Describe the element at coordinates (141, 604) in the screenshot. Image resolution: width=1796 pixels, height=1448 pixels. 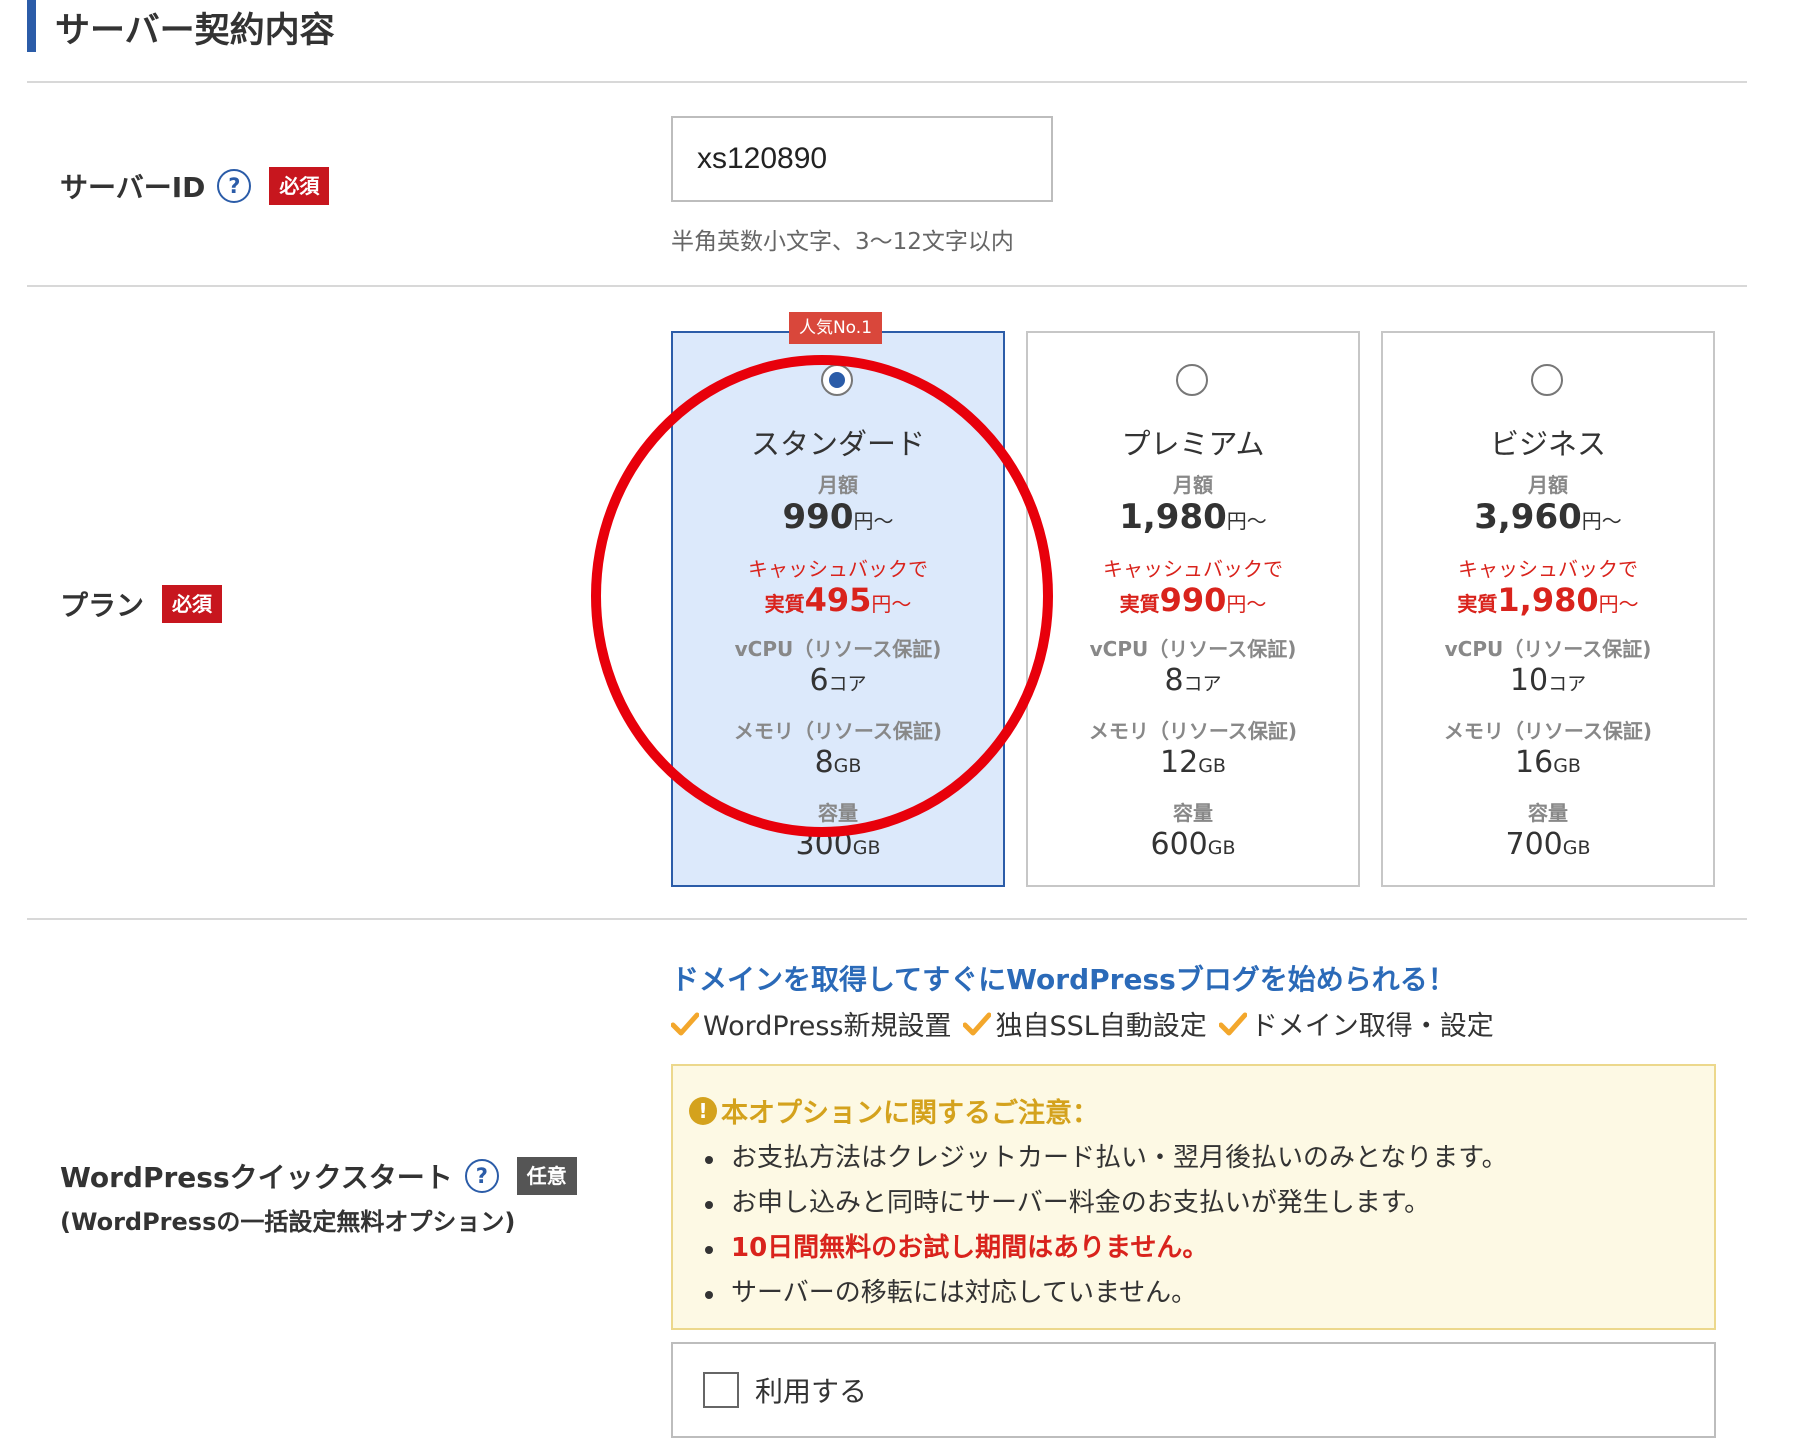
I see `plan-label-group: プラン 必須` at that location.